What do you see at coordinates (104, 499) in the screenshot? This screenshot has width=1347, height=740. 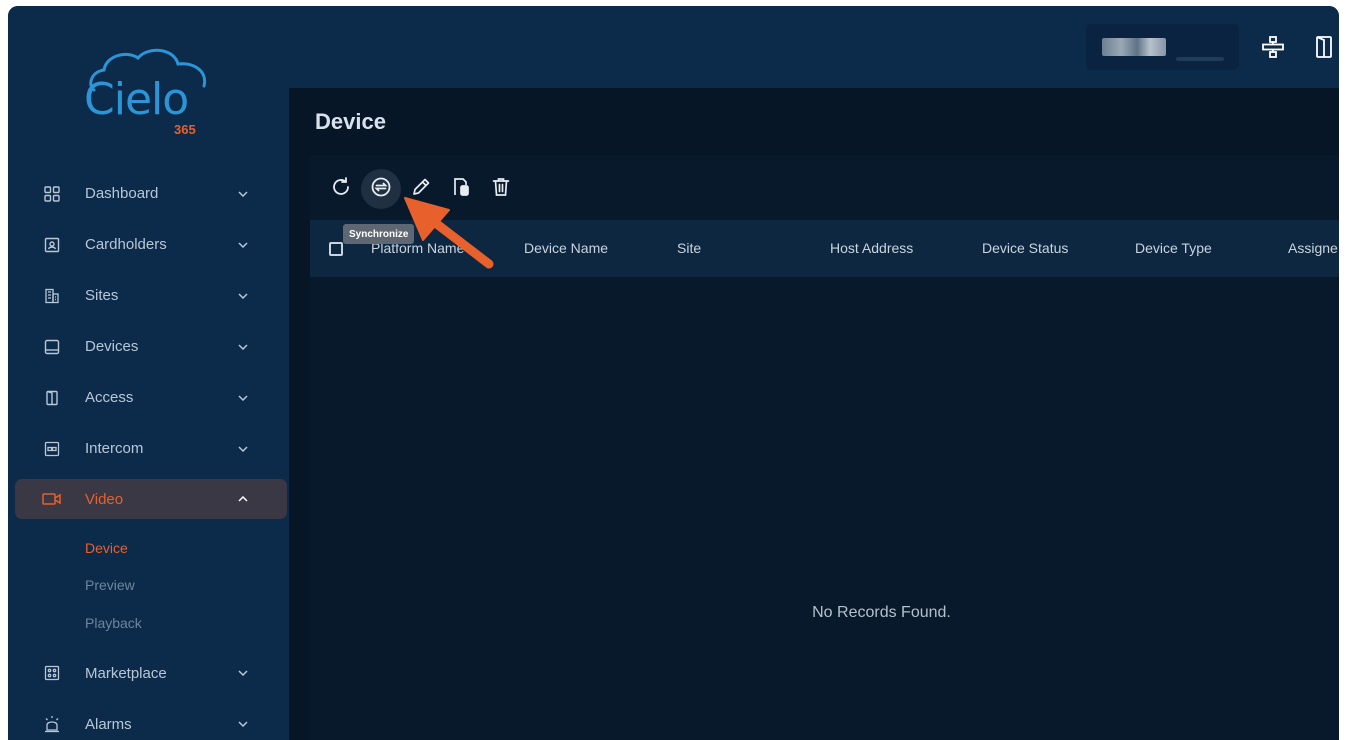 I see `sidebar-item-label: Video` at bounding box center [104, 499].